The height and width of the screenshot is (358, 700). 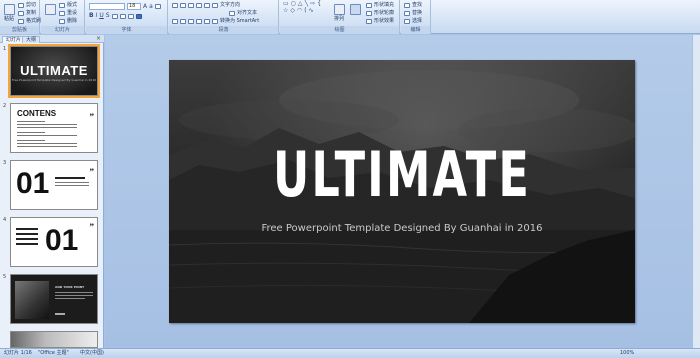 What do you see at coordinates (183, 21) in the screenshot?
I see `align-center-icon` at bounding box center [183, 21].